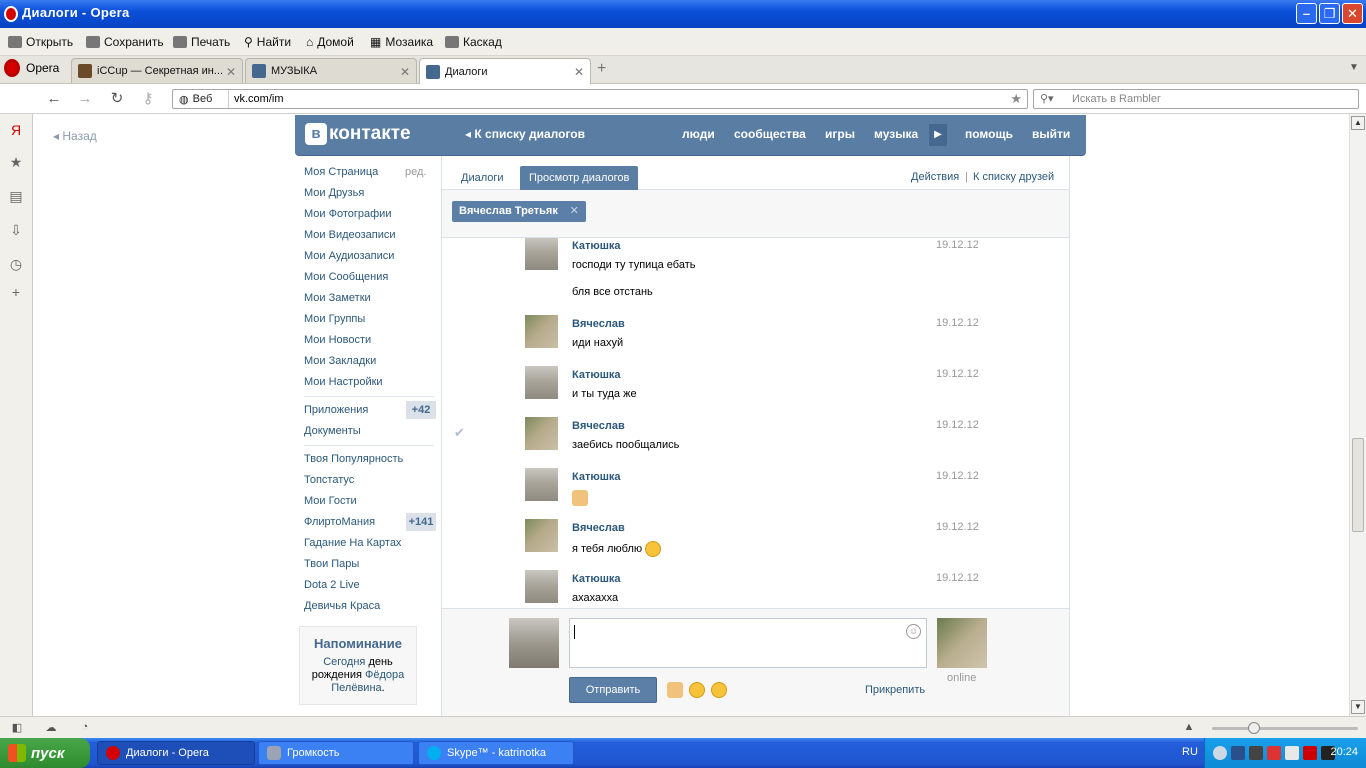 The width and height of the screenshot is (1366, 768). I want to click on menu-item: Мои Закладки, so click(340, 365).